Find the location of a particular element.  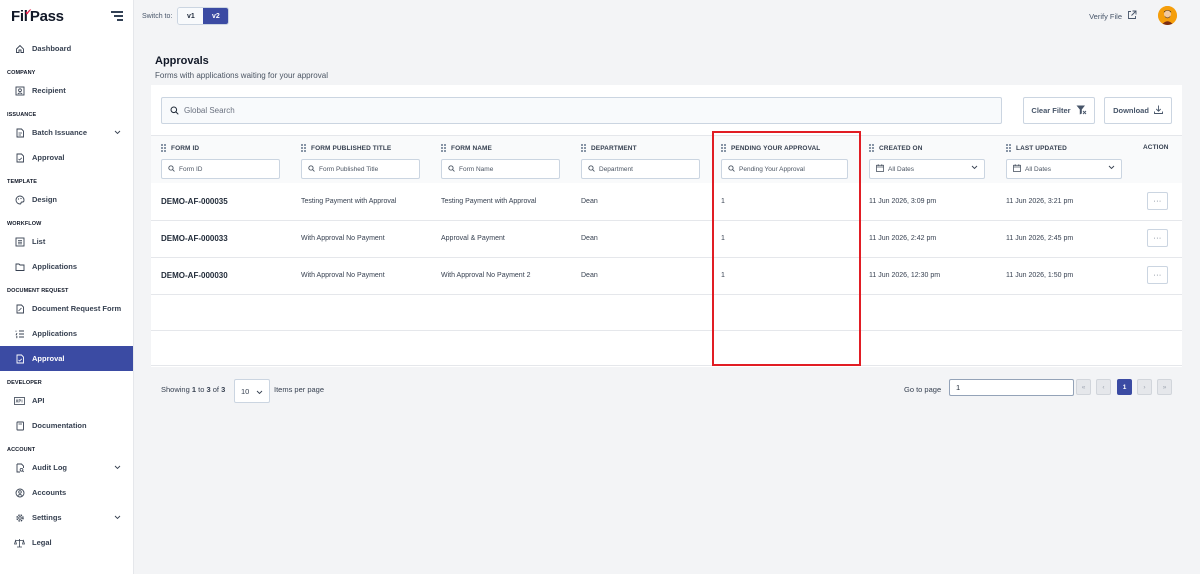

department-filter-input: Department is located at coordinates (640, 169).